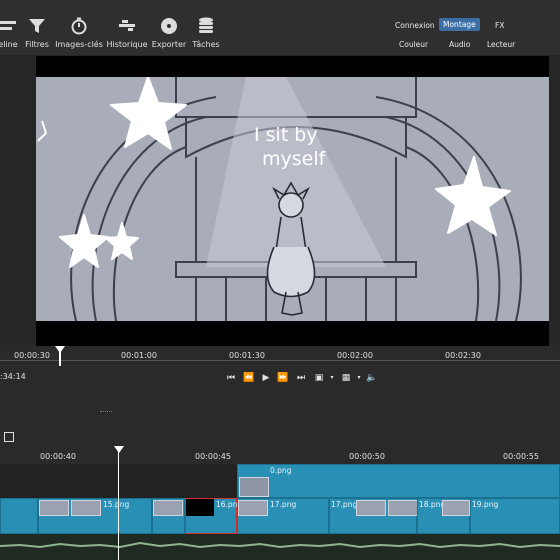 The height and width of the screenshot is (560, 560). Describe the element at coordinates (286, 135) in the screenshot. I see `caption-line-1: I sit by` at that location.